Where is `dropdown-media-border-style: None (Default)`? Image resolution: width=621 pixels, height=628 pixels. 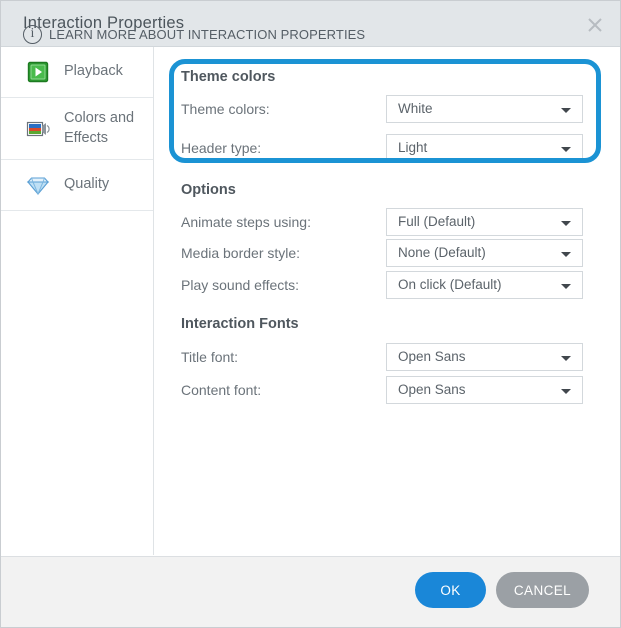 dropdown-media-border-style: None (Default) is located at coordinates (484, 253).